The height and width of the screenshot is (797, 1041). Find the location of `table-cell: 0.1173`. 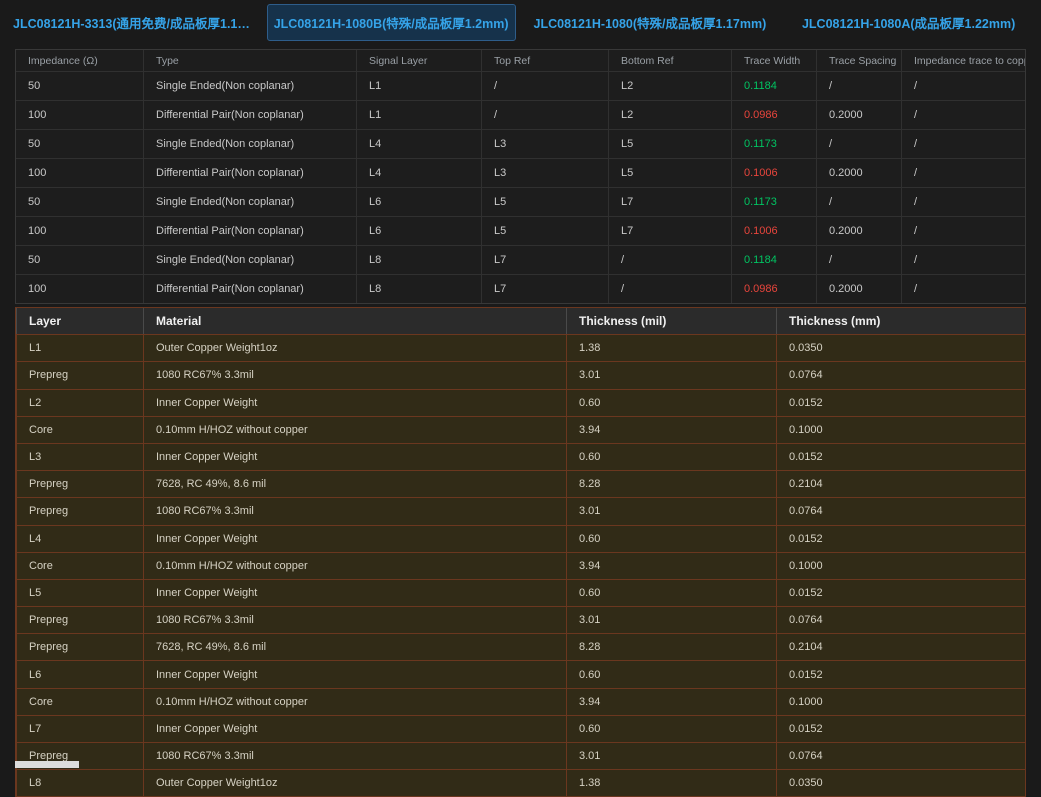

table-cell: 0.1173 is located at coordinates (773, 202).